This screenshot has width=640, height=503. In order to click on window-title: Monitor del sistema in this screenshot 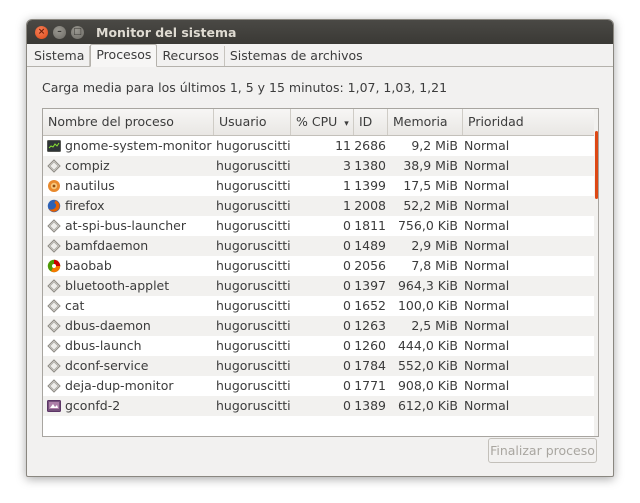, I will do `click(166, 32)`.